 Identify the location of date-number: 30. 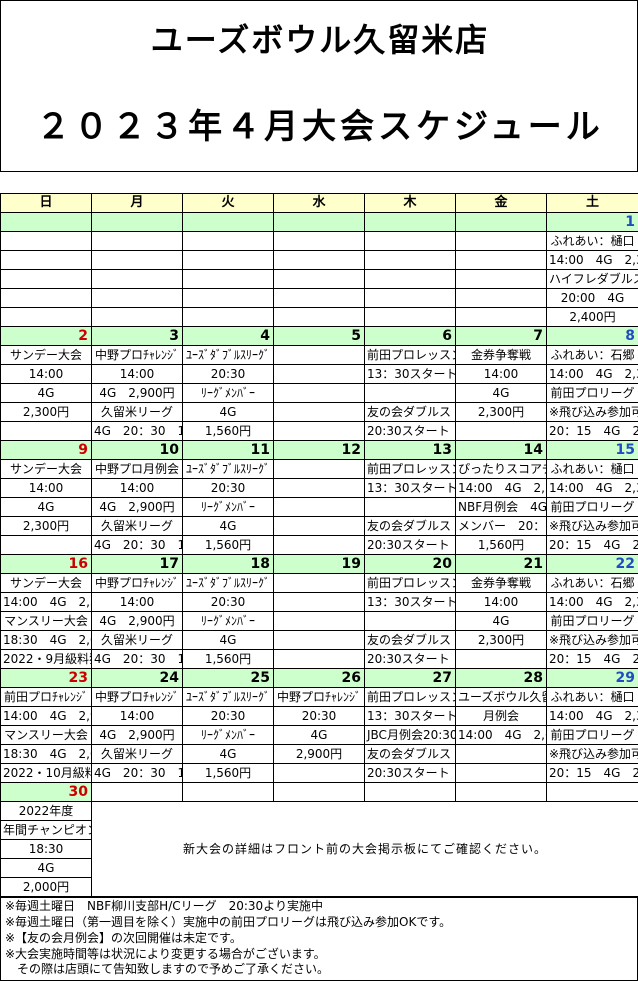
(46, 792).